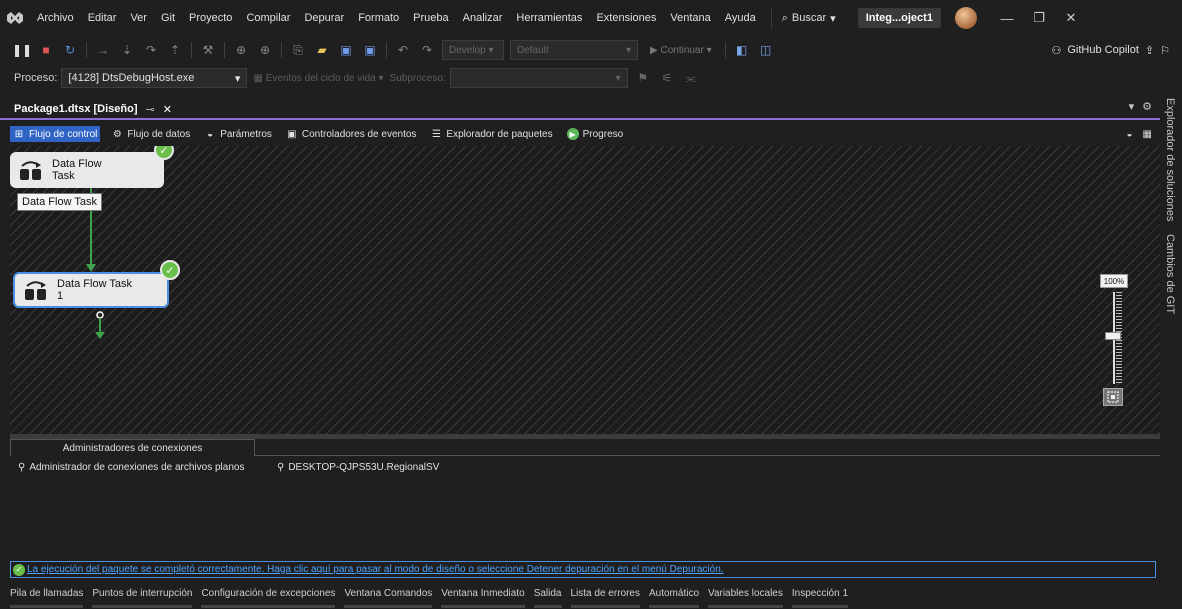  Describe the element at coordinates (742, 50) in the screenshot. I see `package-icon: ◧` at that location.